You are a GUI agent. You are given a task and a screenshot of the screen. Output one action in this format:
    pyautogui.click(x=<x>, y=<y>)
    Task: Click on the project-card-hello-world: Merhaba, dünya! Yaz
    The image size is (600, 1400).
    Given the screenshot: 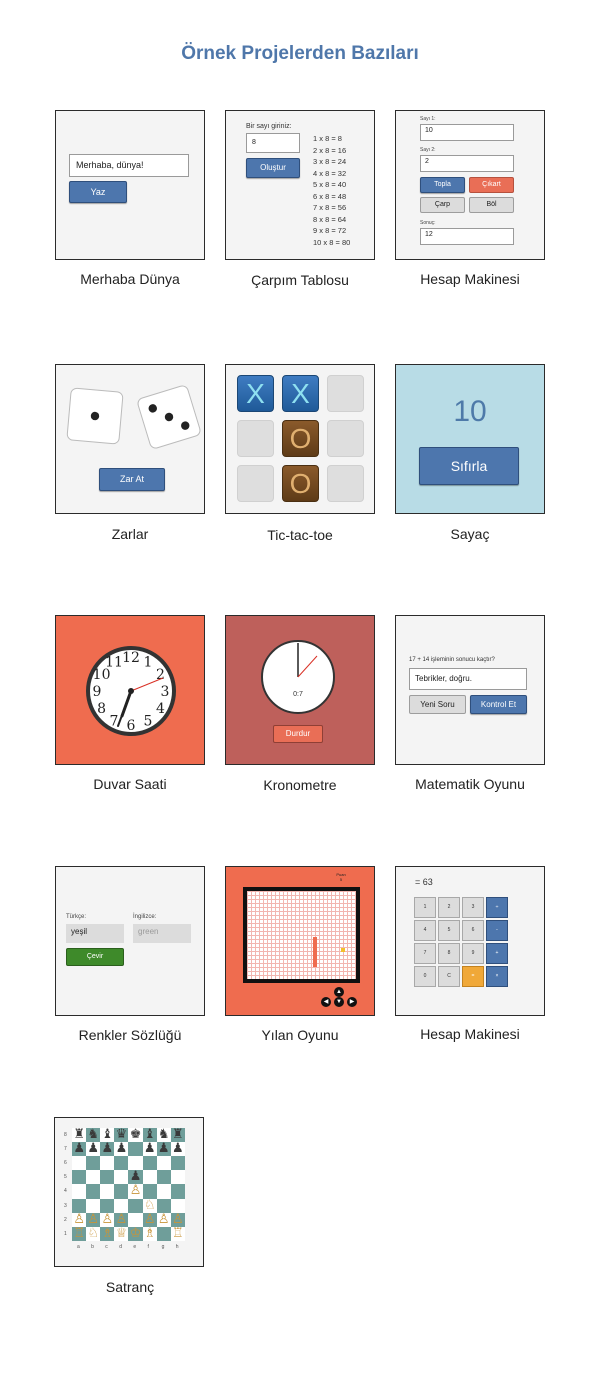 What is the action you would take?
    pyautogui.click(x=130, y=185)
    